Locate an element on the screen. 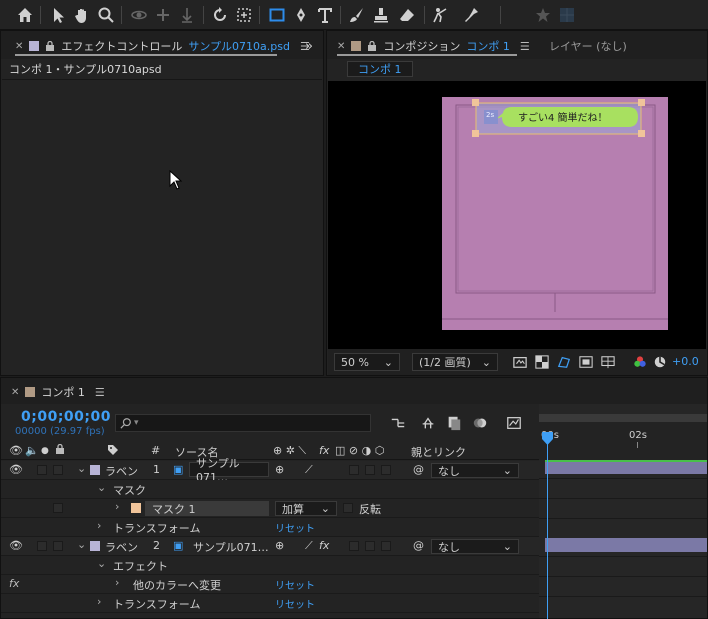  shy-layers-icon is located at coordinates (428, 423).